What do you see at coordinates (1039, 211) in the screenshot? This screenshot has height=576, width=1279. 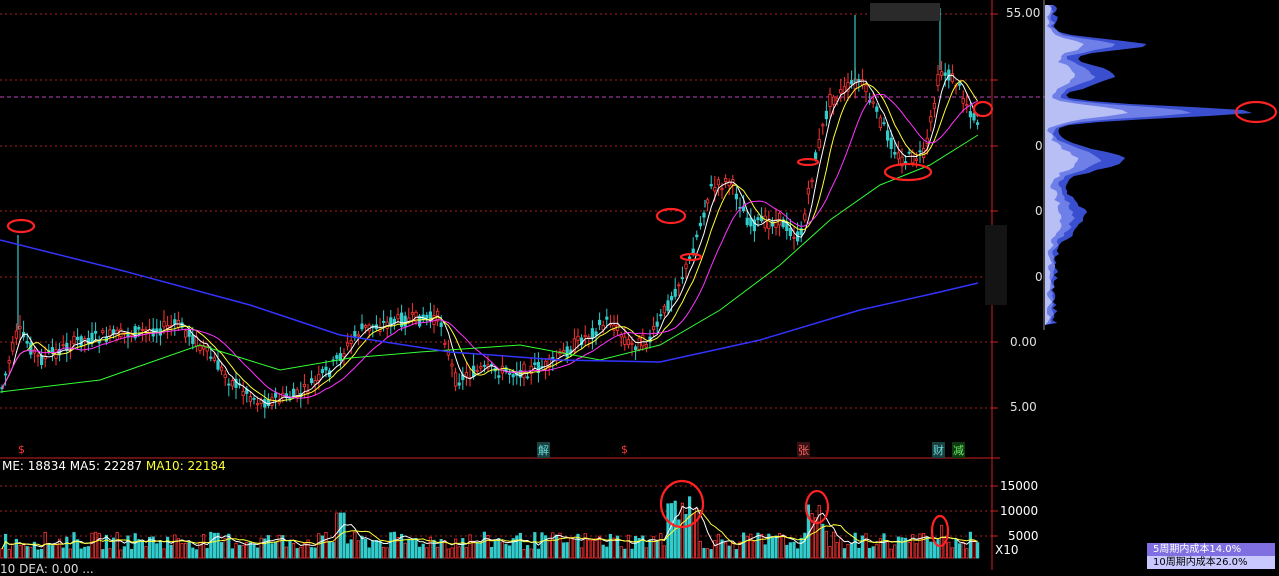 I see `price-tick-label: 0` at bounding box center [1039, 211].